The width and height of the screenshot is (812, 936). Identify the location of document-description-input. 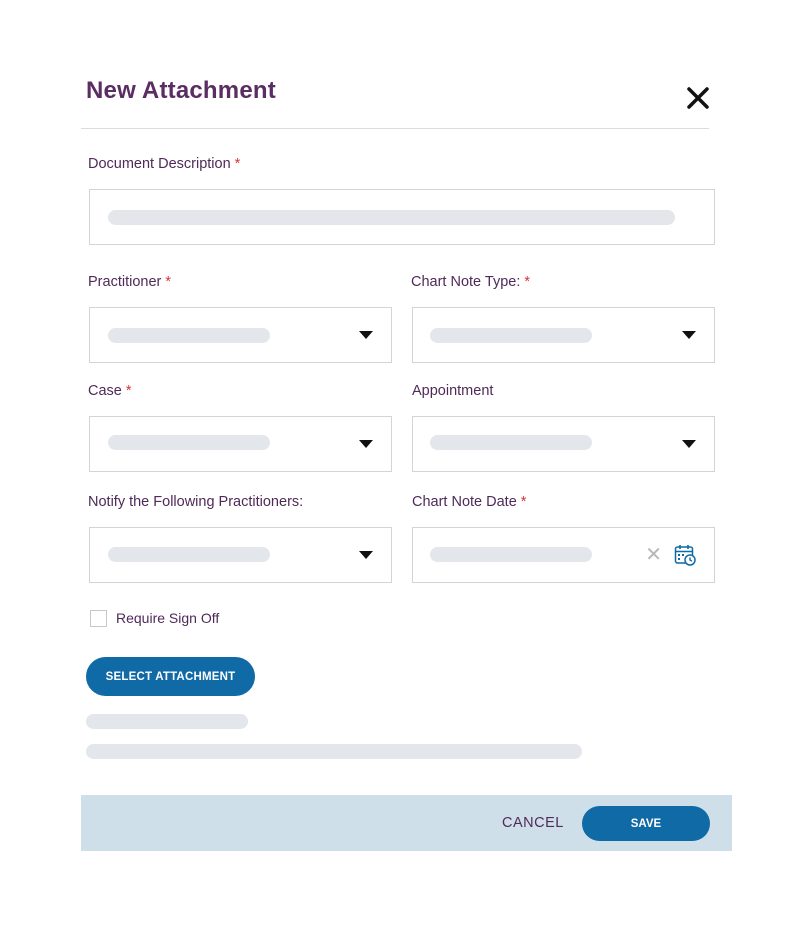
(402, 217).